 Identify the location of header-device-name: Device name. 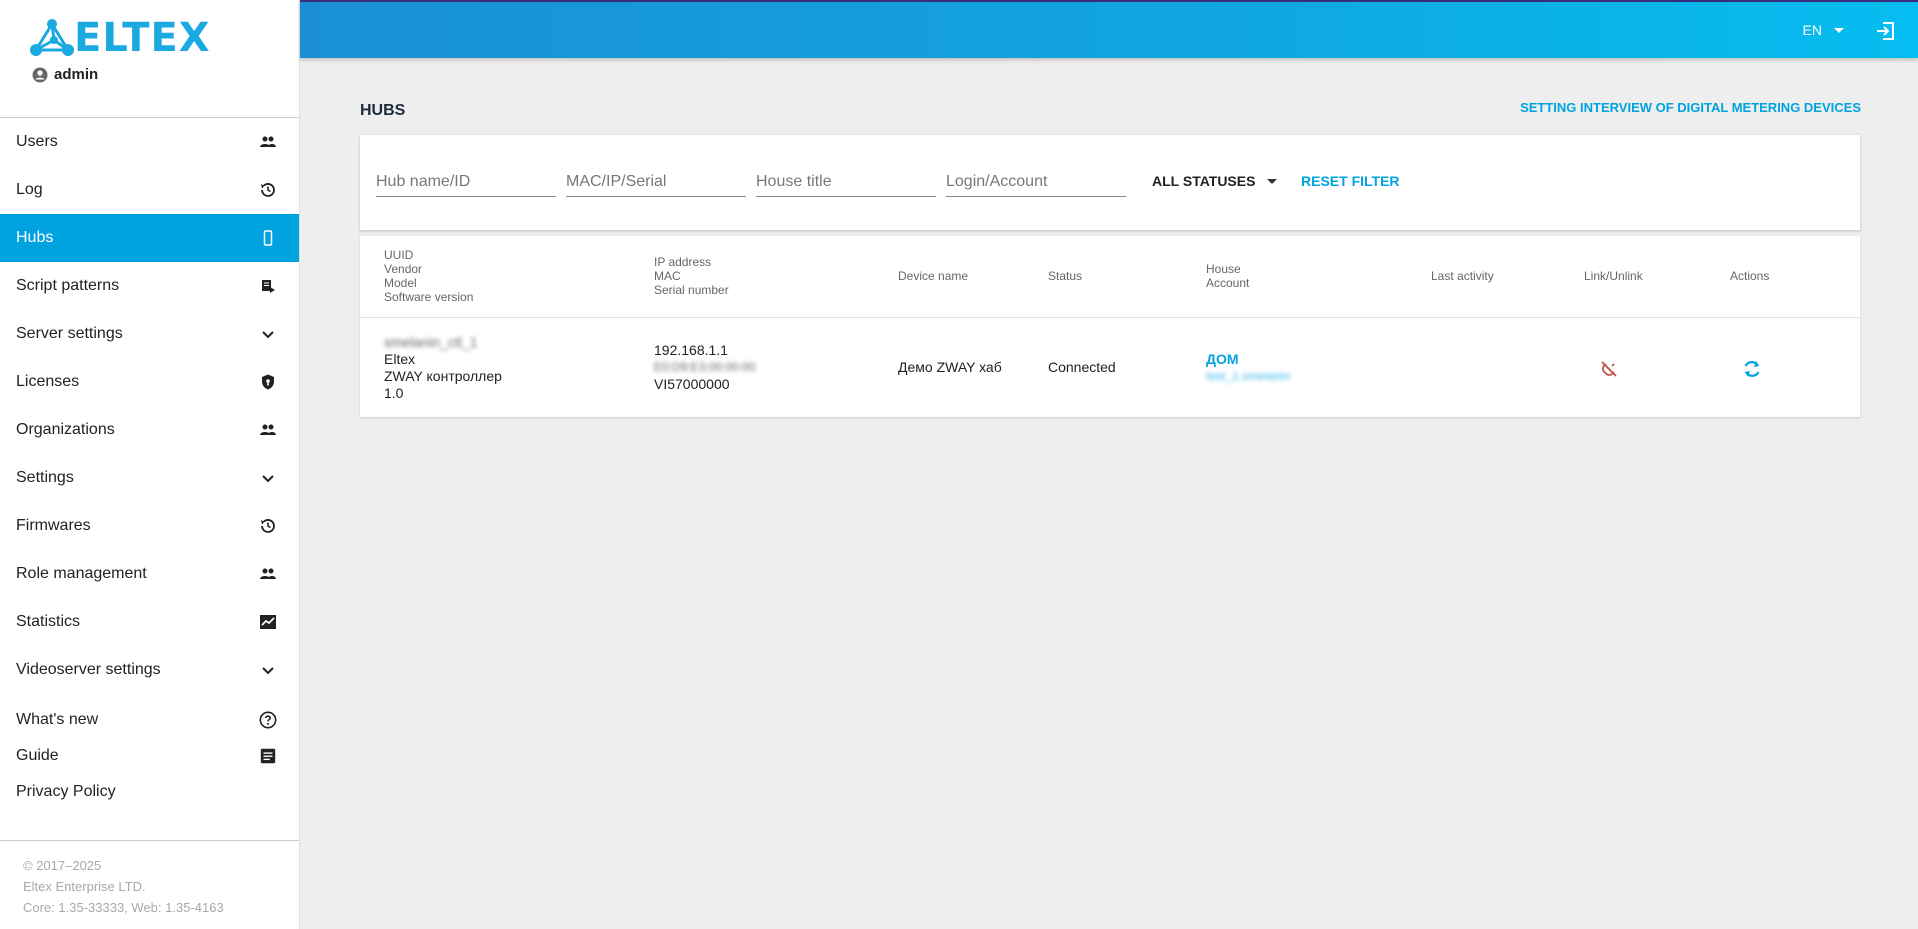
(933, 276).